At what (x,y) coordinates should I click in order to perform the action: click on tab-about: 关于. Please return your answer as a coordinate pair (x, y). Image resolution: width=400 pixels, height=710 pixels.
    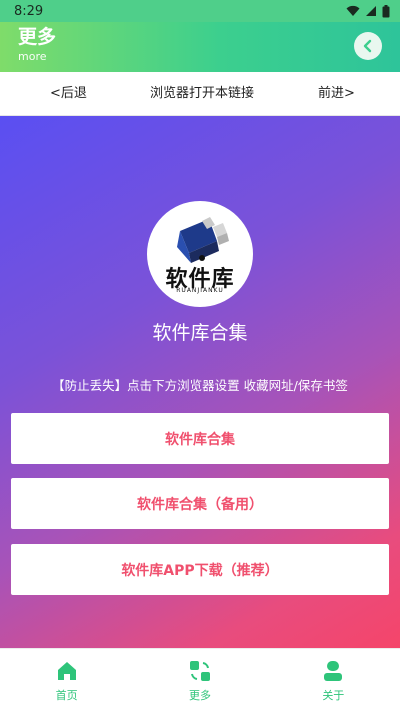
    Looking at the image, I should click on (333, 679).